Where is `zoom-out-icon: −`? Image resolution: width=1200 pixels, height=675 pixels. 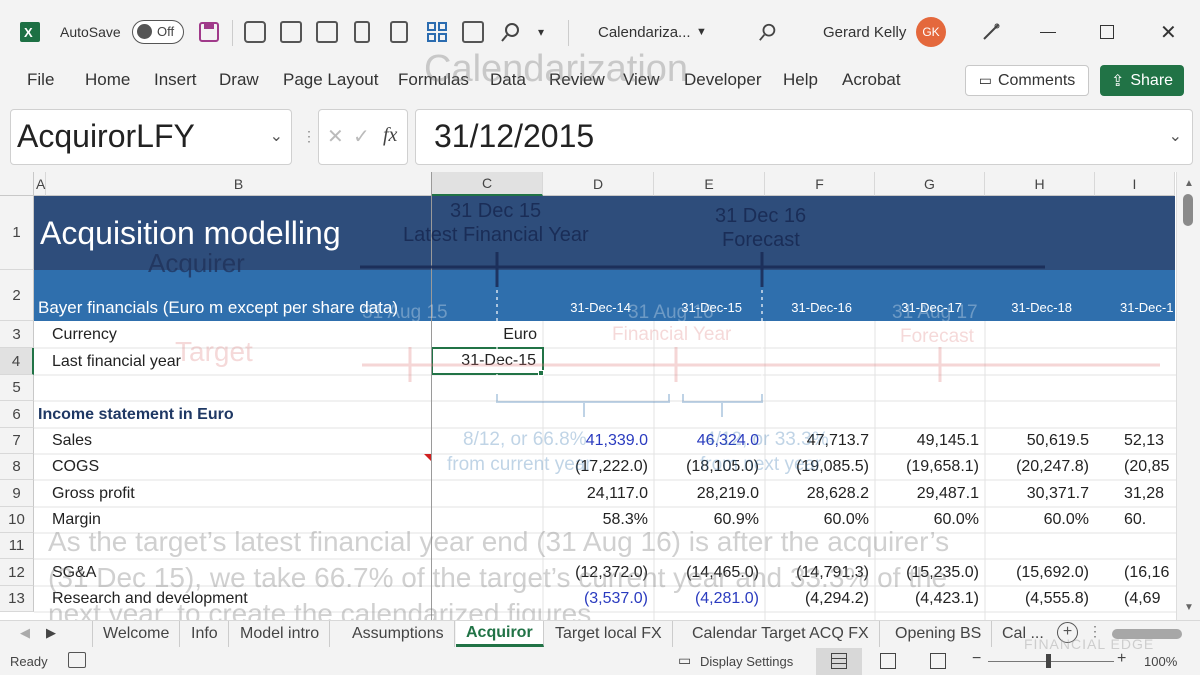 zoom-out-icon: − is located at coordinates (976, 659).